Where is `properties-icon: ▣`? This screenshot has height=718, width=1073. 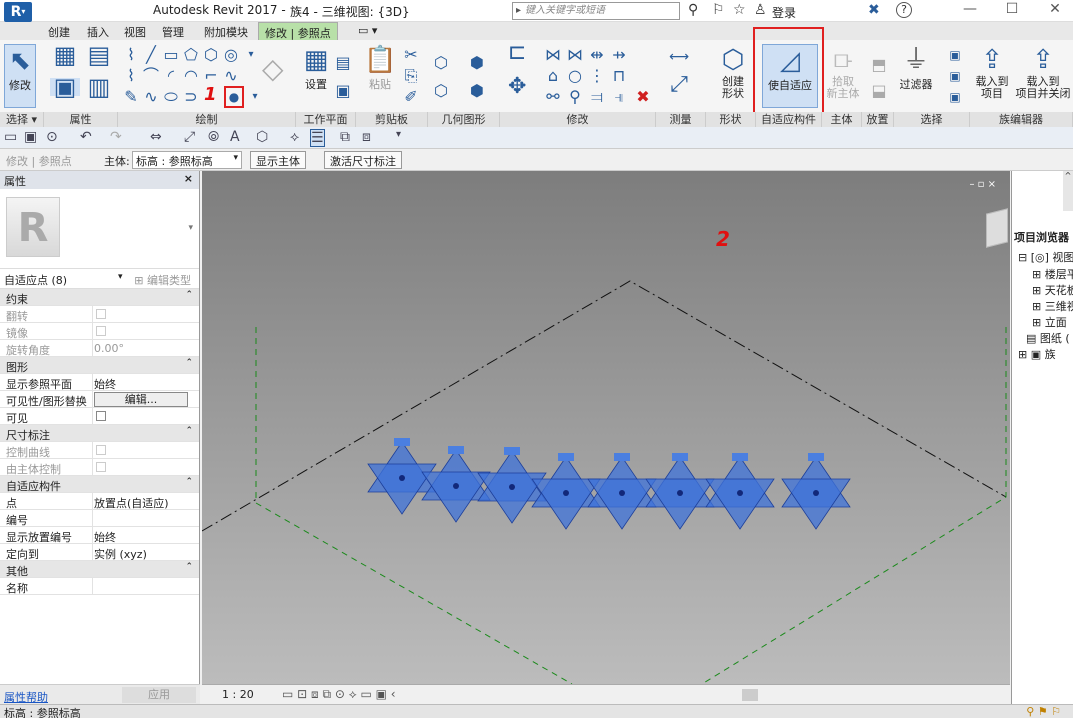
properties-icon: ▣ is located at coordinates (65, 87).